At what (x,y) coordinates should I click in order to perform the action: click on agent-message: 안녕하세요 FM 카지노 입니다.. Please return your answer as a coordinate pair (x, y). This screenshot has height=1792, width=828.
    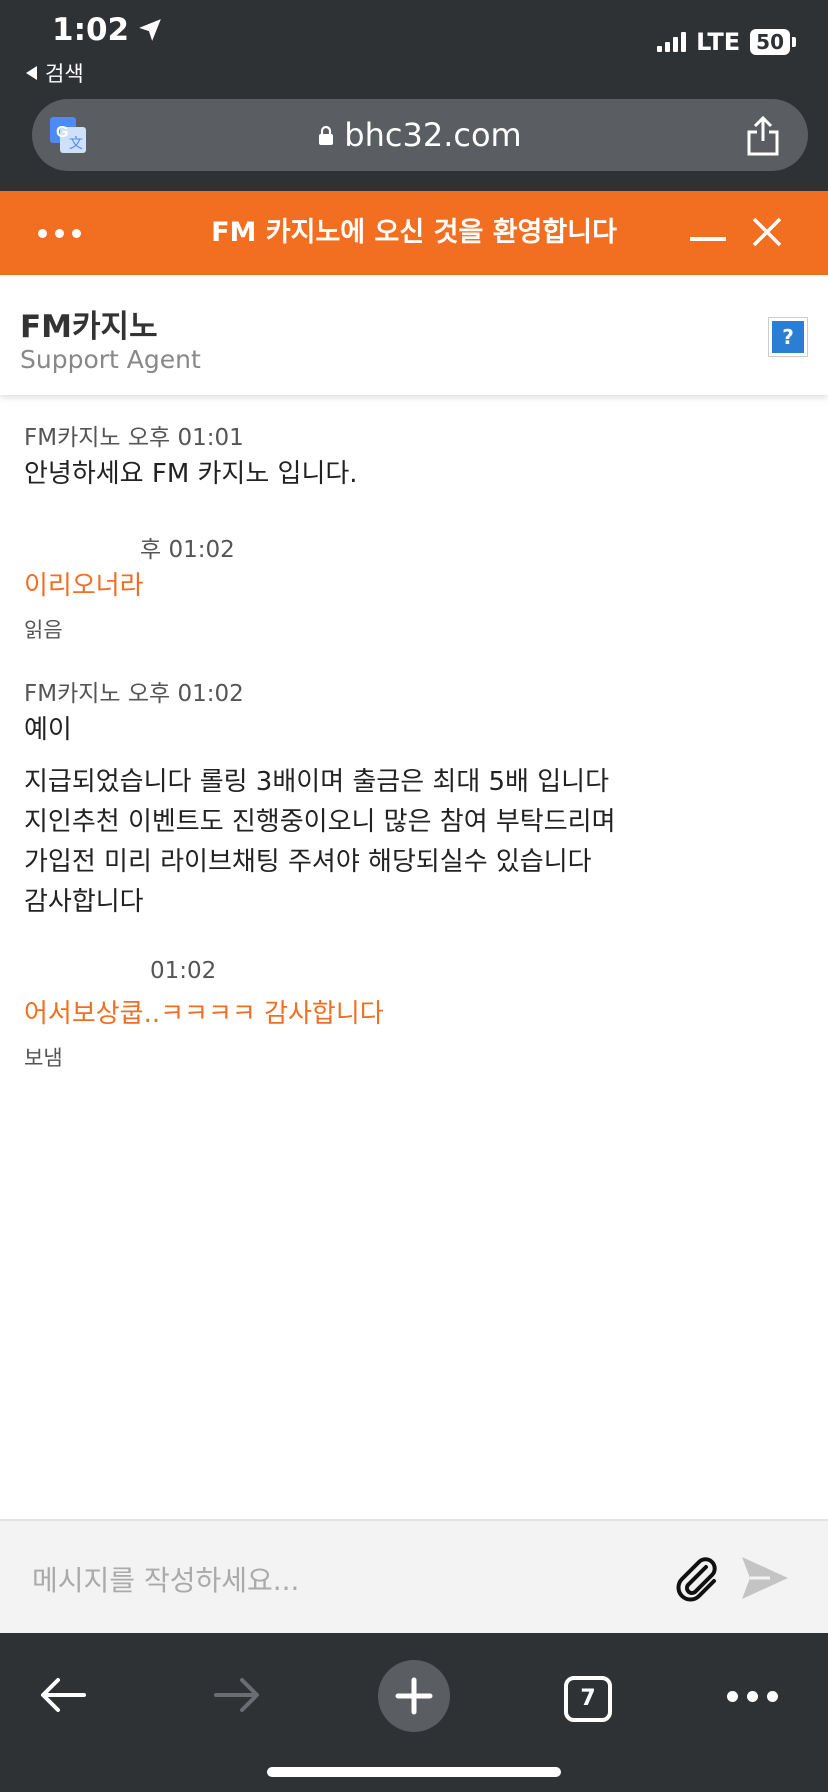
    Looking at the image, I should click on (191, 474).